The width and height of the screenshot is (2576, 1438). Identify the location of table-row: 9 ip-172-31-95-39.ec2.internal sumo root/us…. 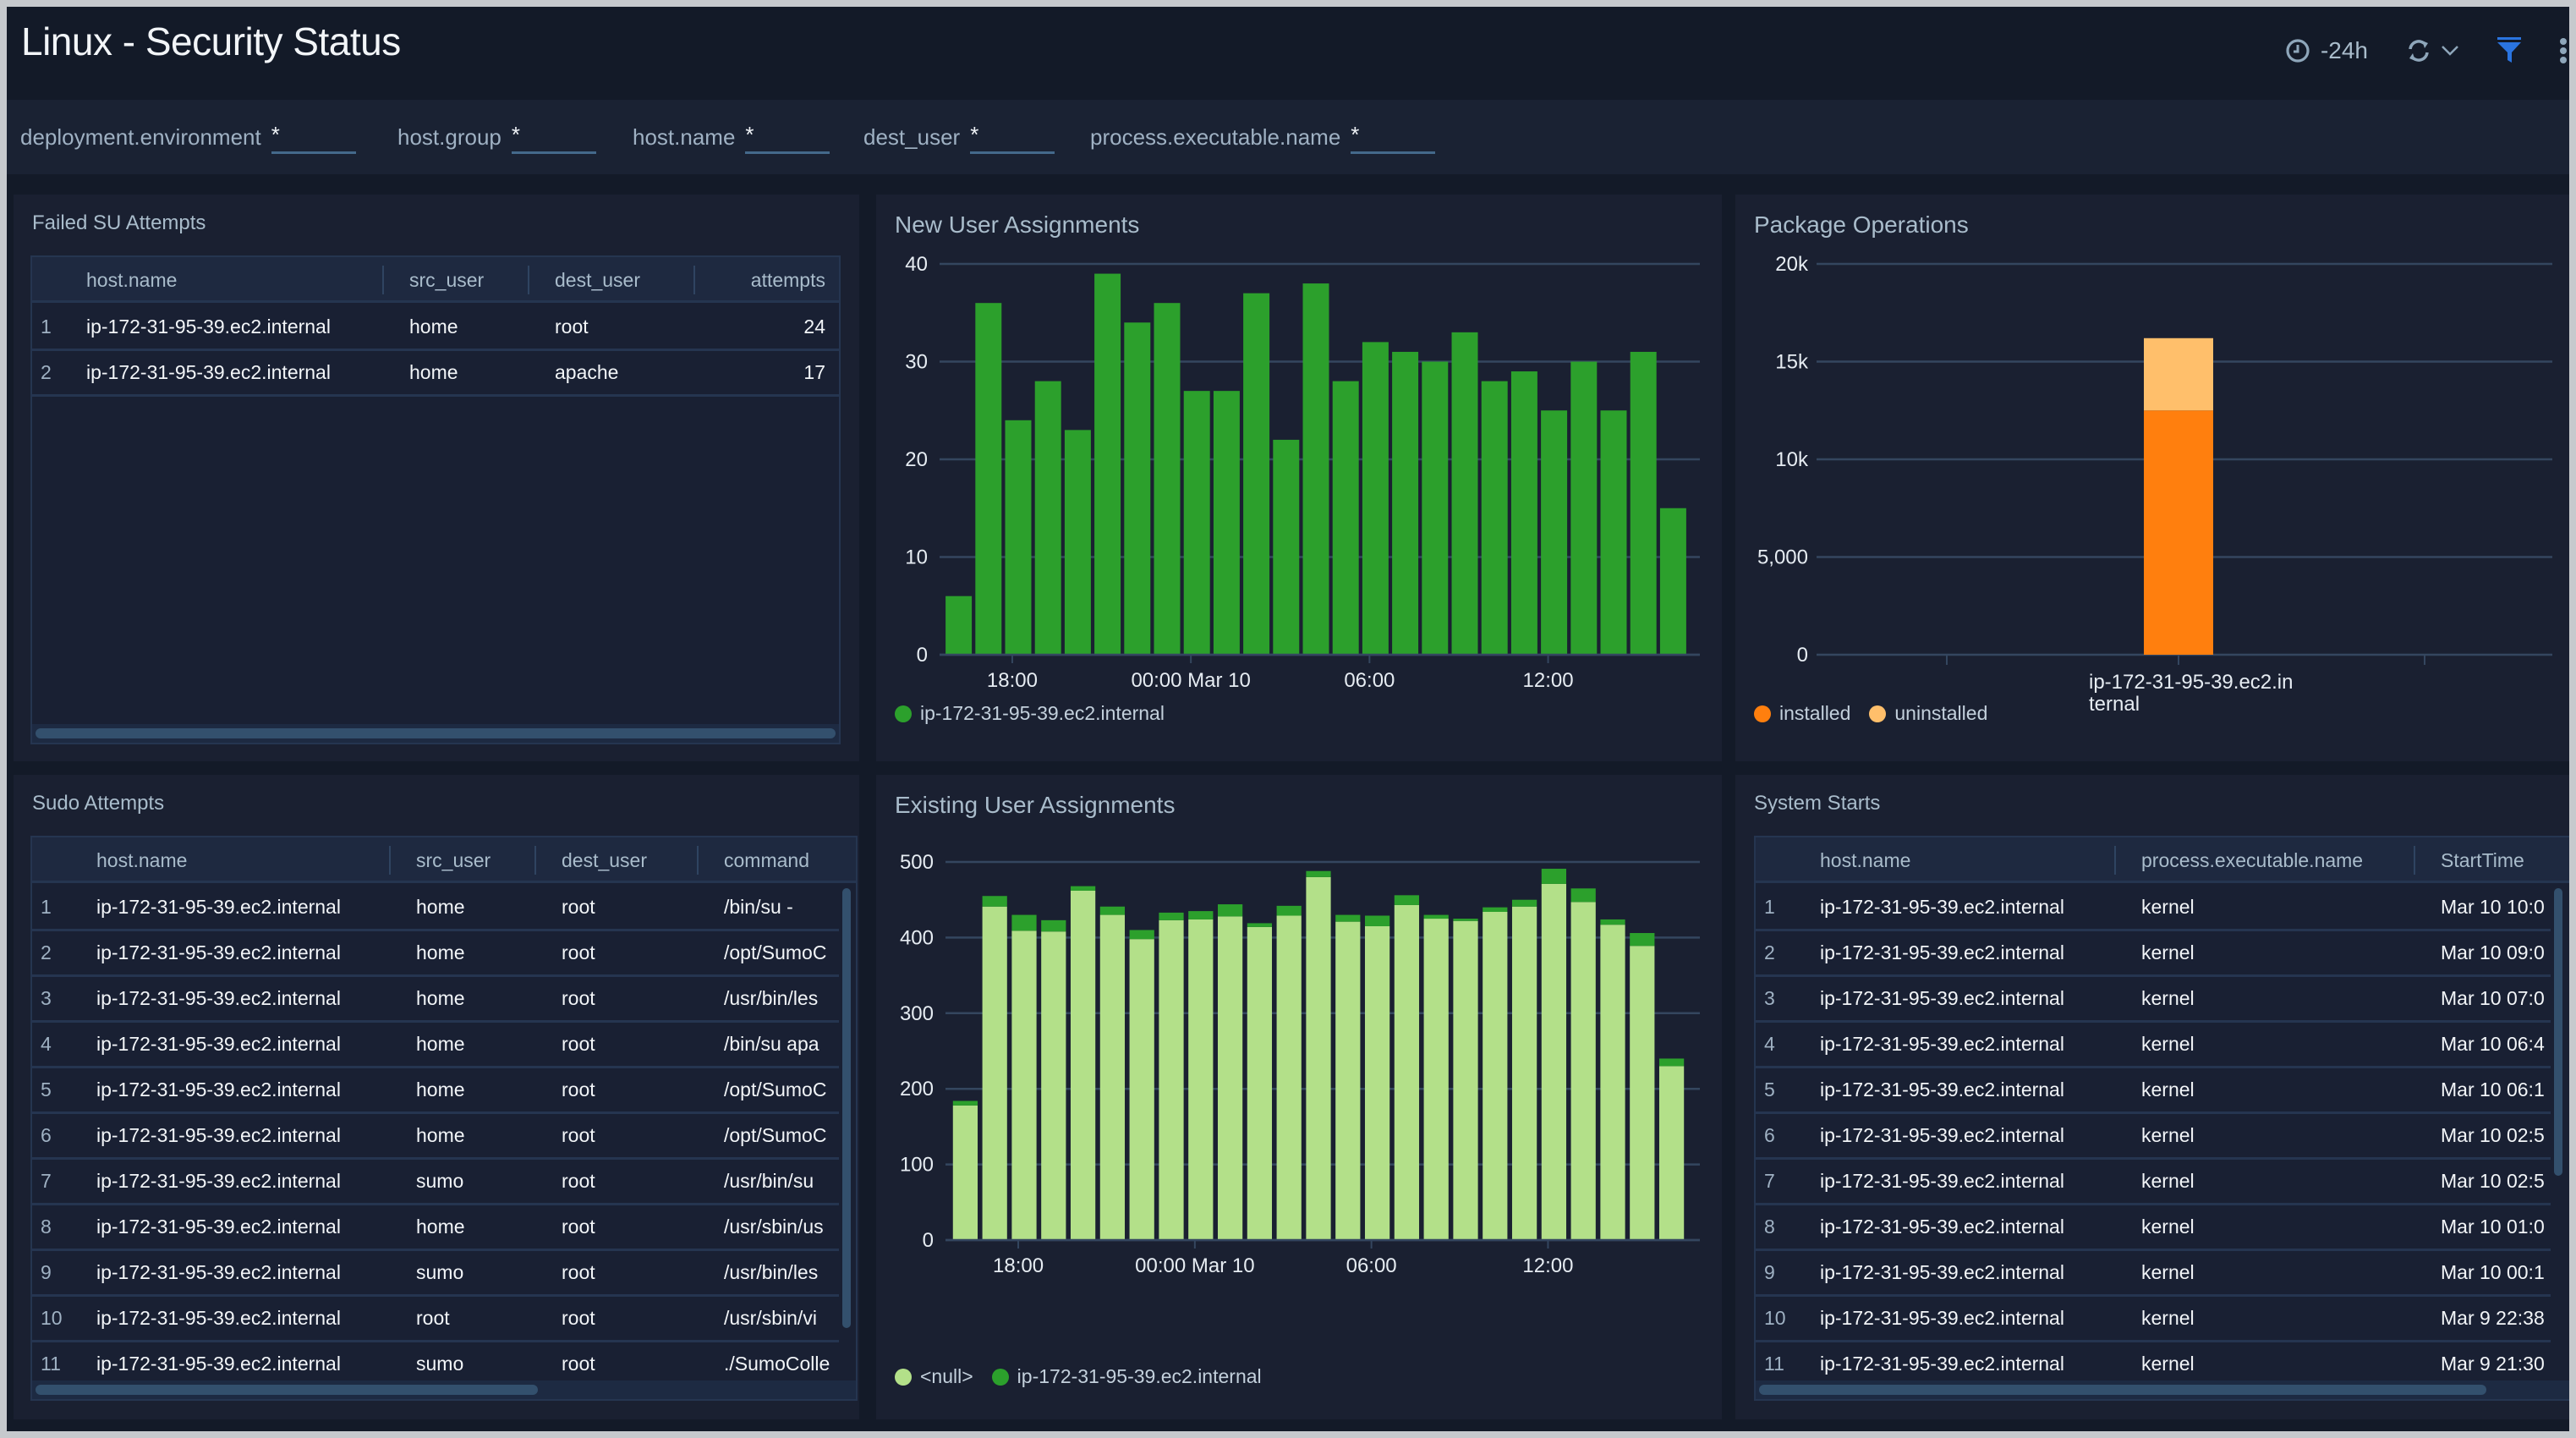
(435, 1274).